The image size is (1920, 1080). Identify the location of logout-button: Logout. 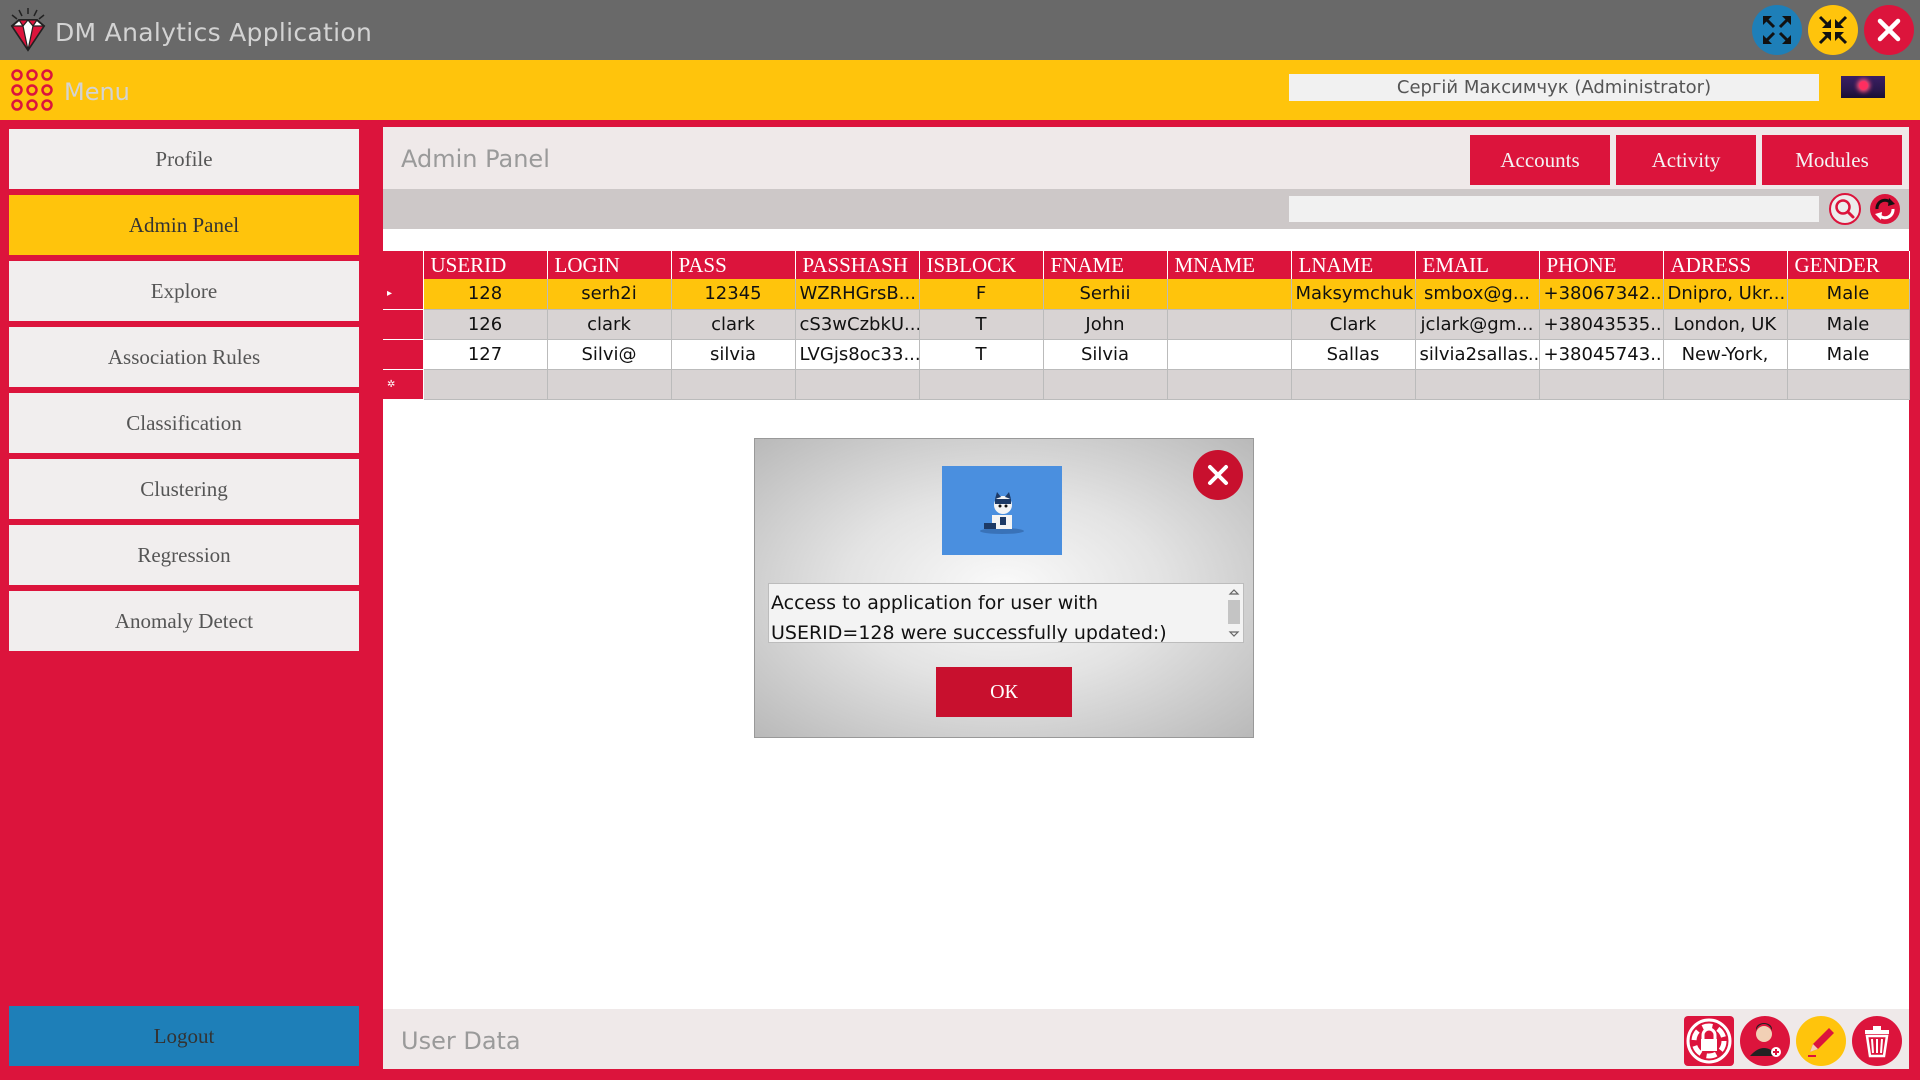
(184, 1036).